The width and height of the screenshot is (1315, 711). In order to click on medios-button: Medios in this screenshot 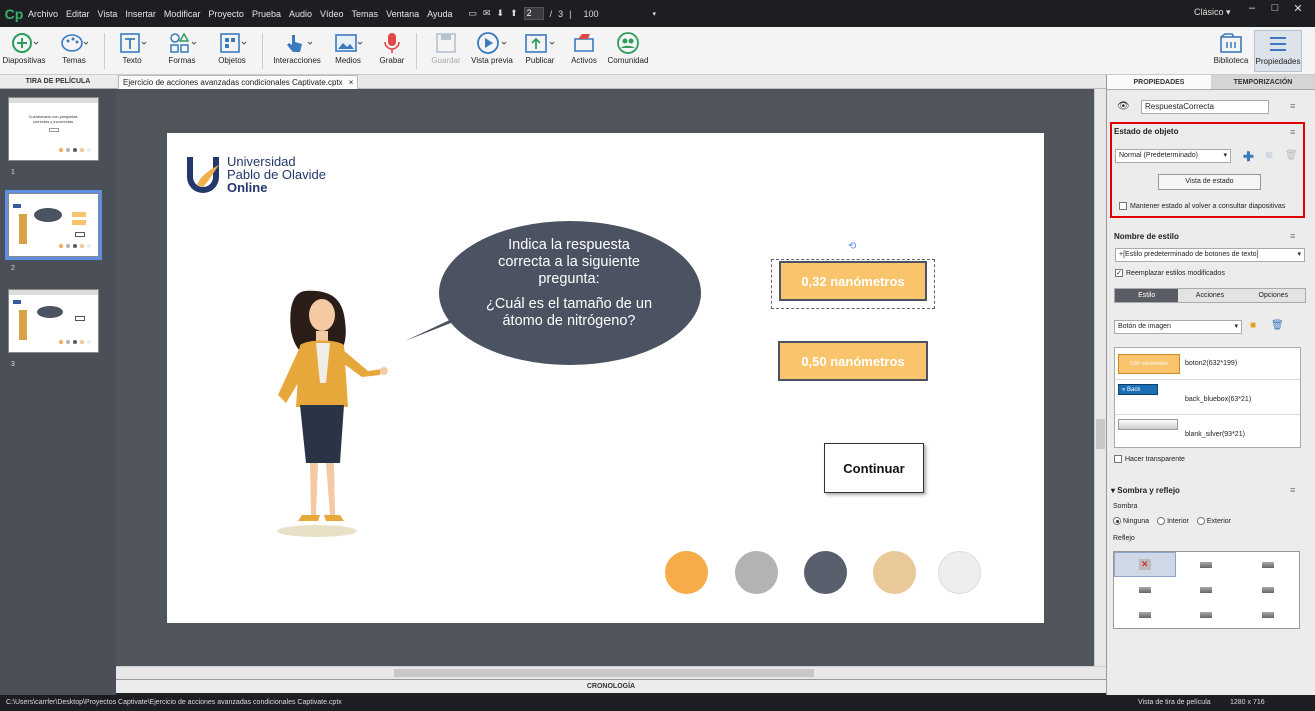, I will do `click(348, 47)`.